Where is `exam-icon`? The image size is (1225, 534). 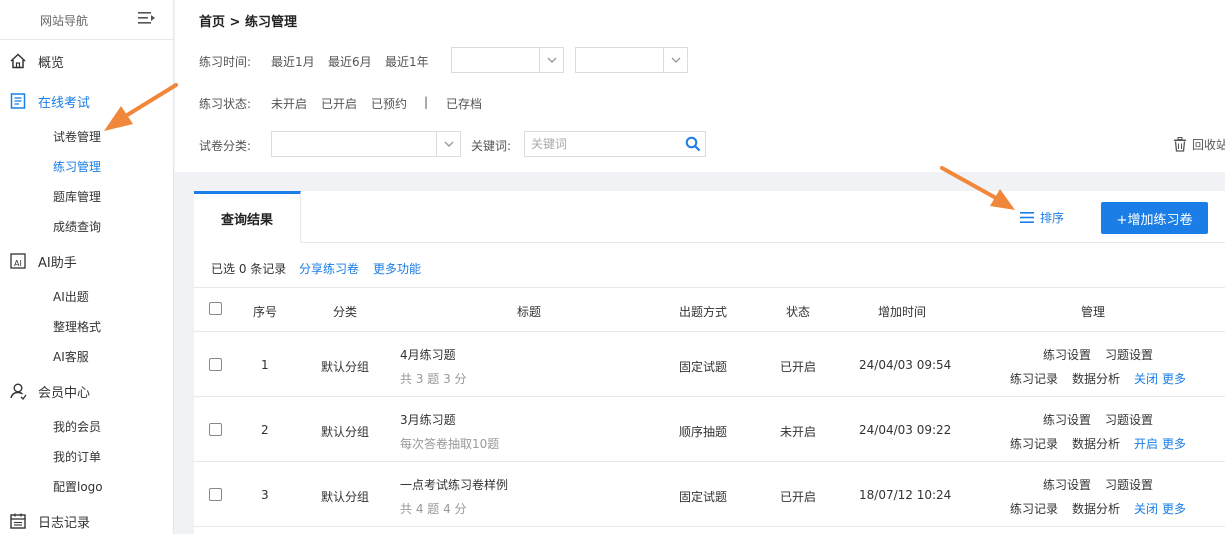 exam-icon is located at coordinates (18, 101).